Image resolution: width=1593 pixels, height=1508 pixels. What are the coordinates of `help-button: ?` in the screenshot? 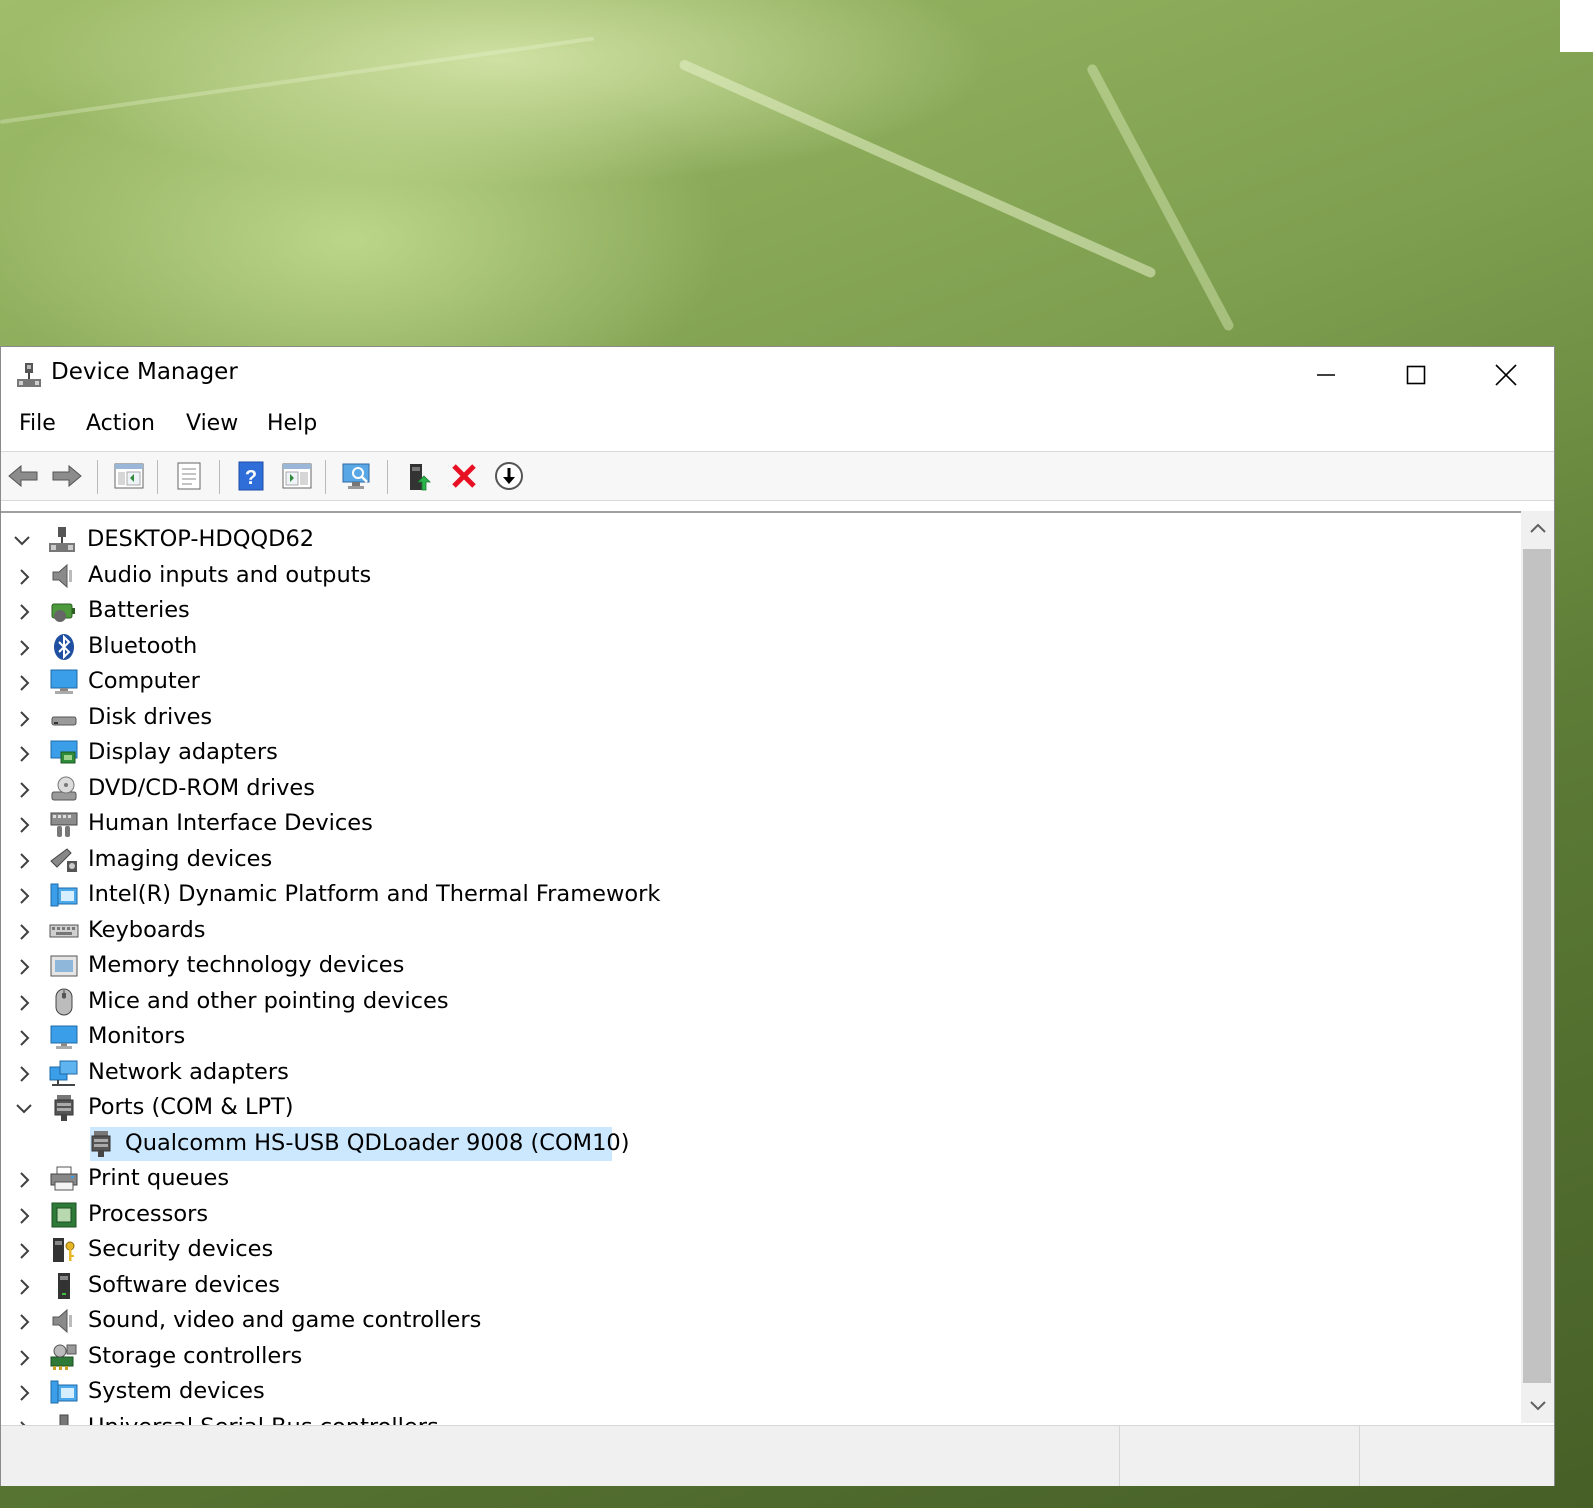 It's located at (251, 476).